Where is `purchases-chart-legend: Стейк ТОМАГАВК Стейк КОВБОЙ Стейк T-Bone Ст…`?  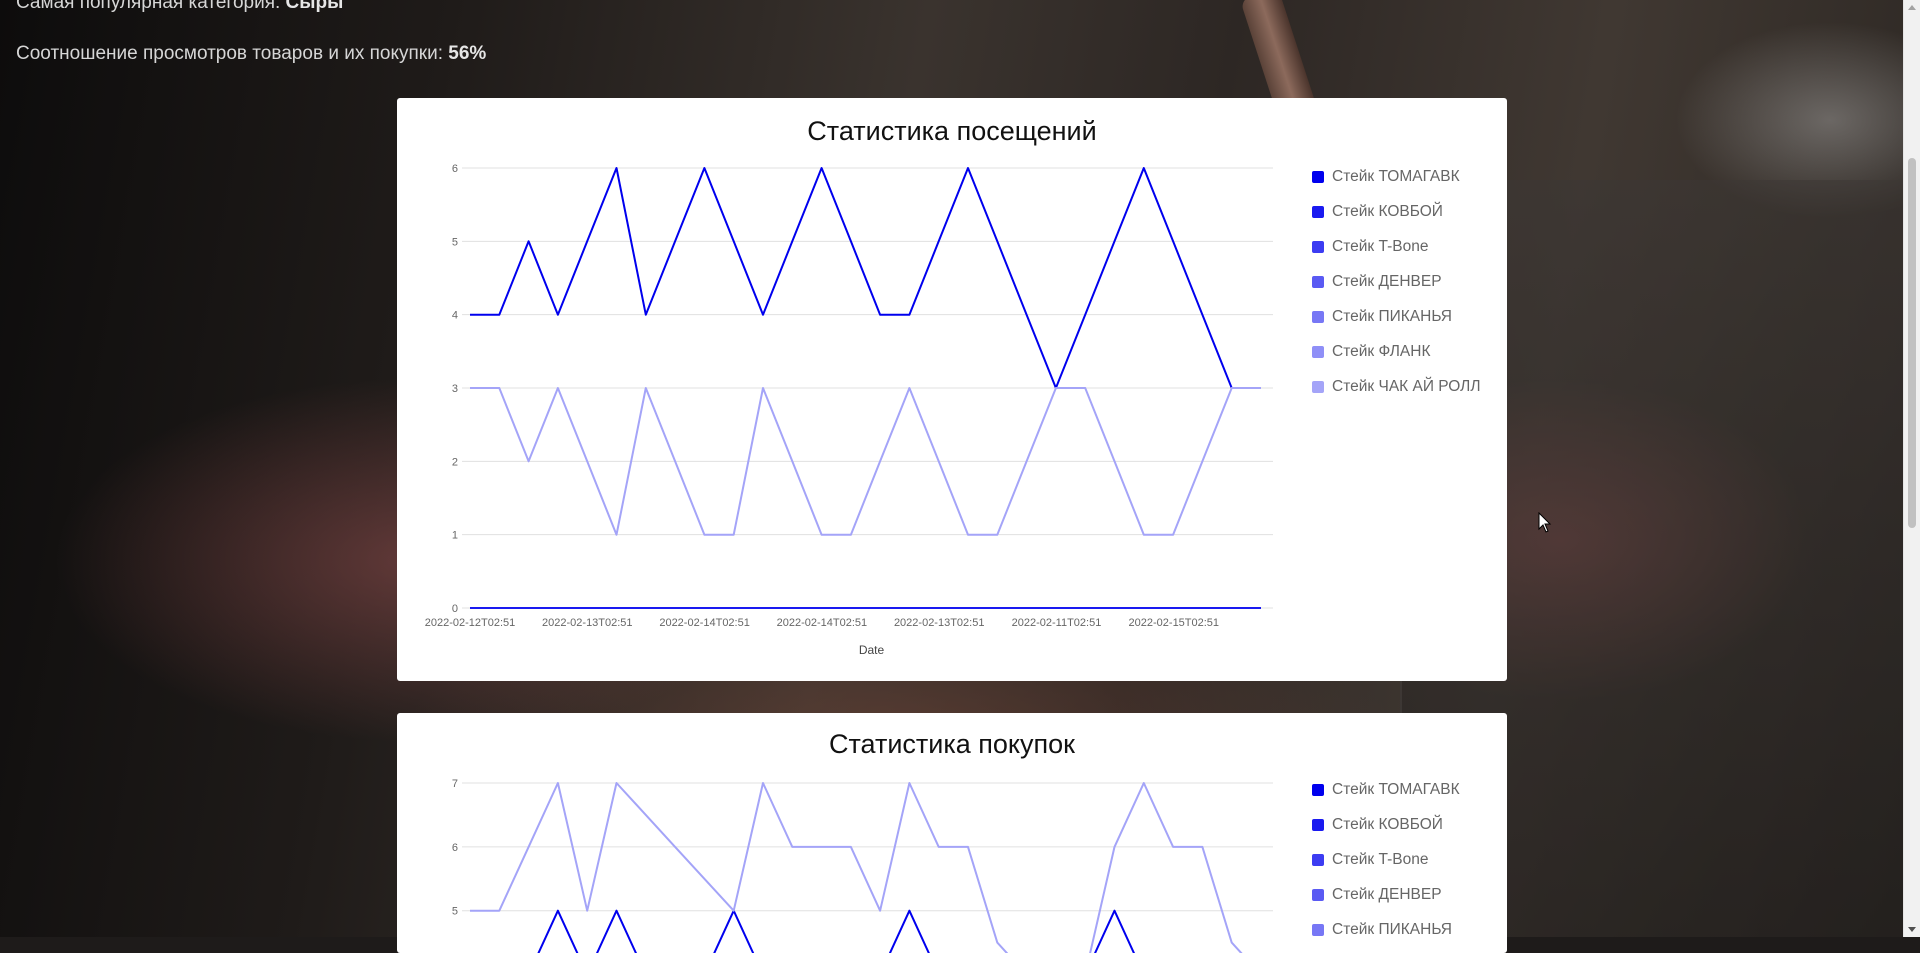 purchases-chart-legend: Стейк ТОМАГАВК Стейк КОВБОЙ Стейк T-Bone Ст… is located at coordinates (1386, 867).